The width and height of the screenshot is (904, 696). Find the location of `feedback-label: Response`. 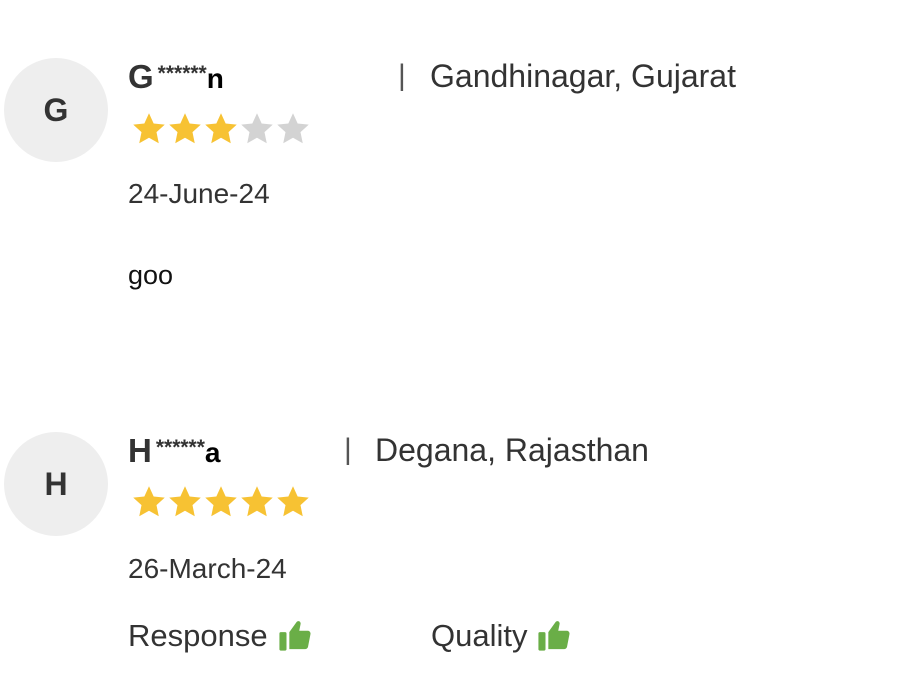

feedback-label: Response is located at coordinates (198, 635).